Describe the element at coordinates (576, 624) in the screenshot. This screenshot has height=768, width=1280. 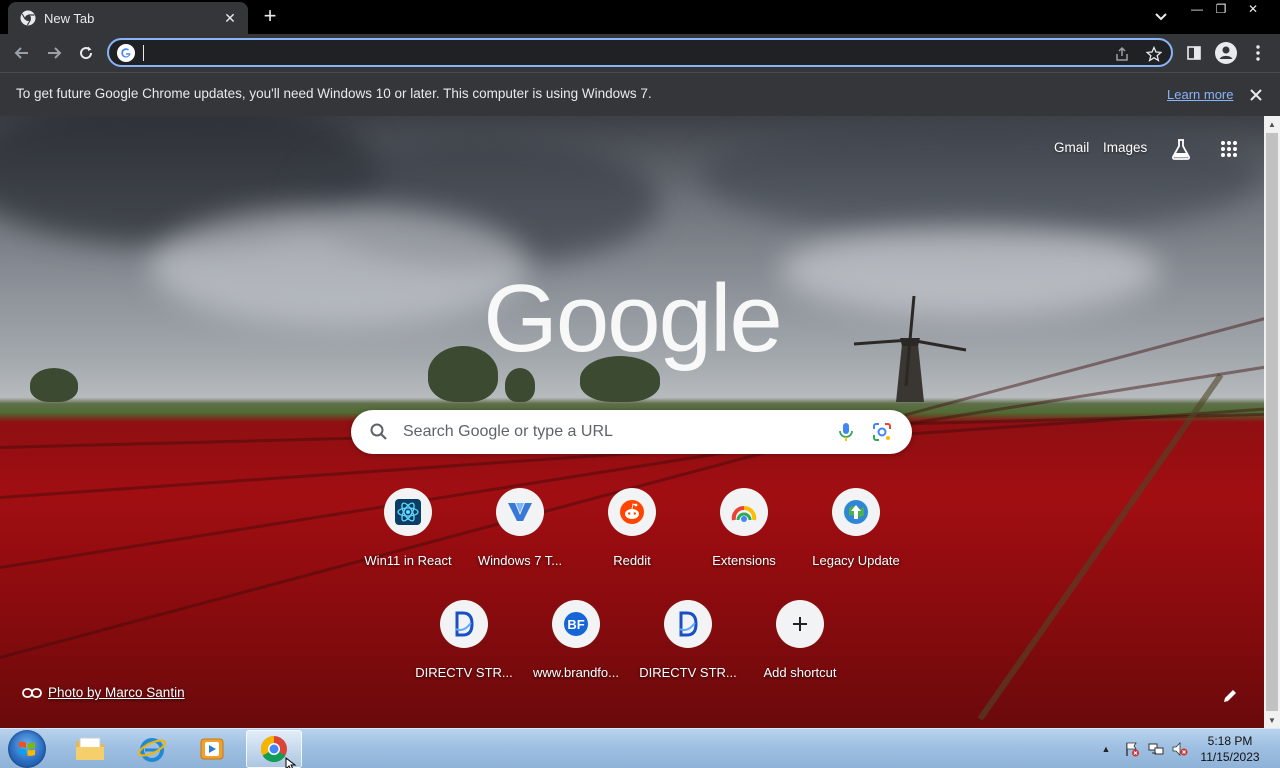
I see `shortcut-icon-bg: BF` at that location.